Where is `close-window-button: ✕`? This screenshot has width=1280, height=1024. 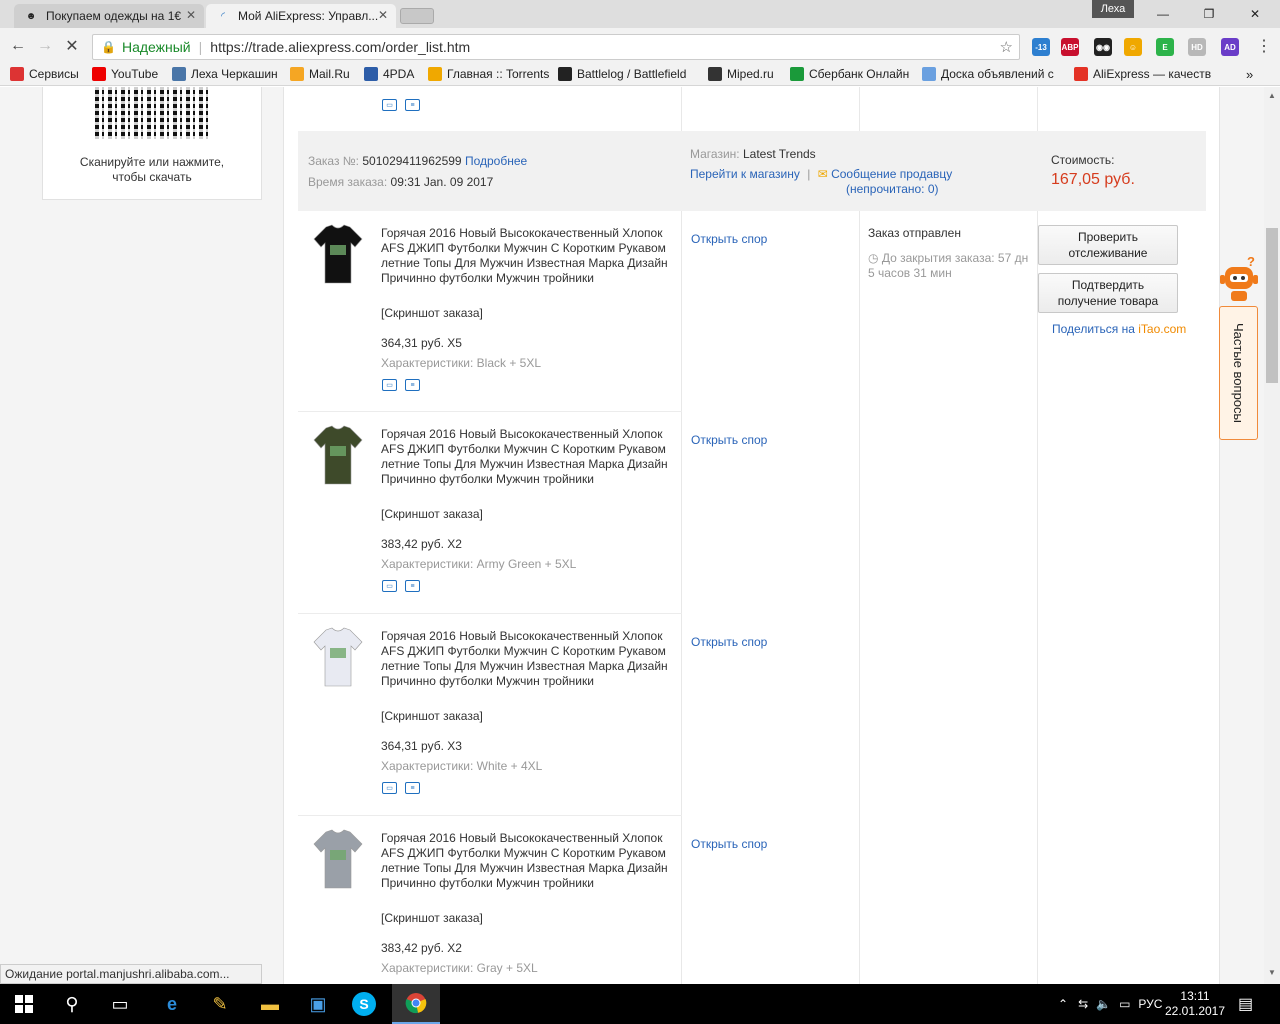
close-window-button: ✕ is located at coordinates (1255, 14).